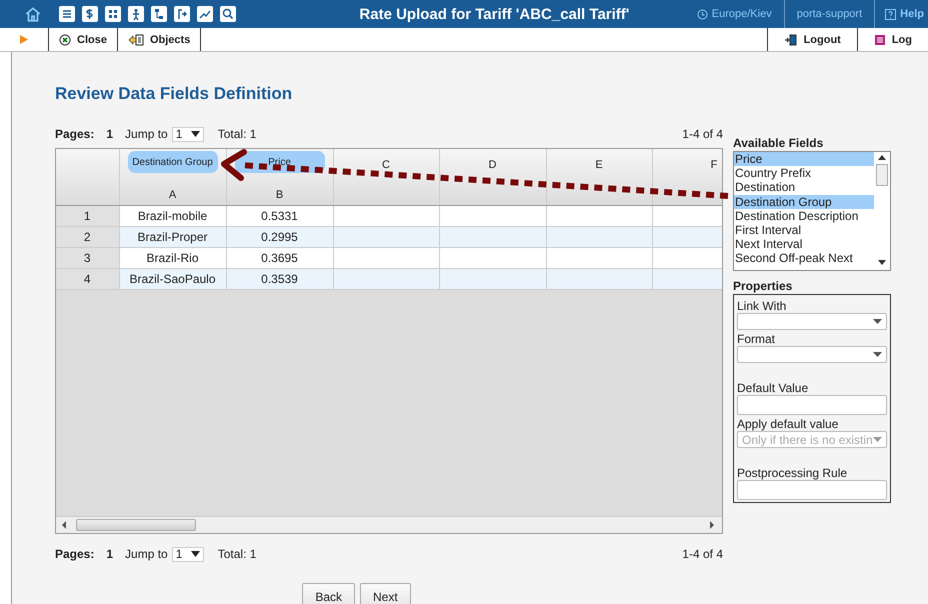 This screenshot has height=604, width=928. I want to click on row-number: 3, so click(87, 258).